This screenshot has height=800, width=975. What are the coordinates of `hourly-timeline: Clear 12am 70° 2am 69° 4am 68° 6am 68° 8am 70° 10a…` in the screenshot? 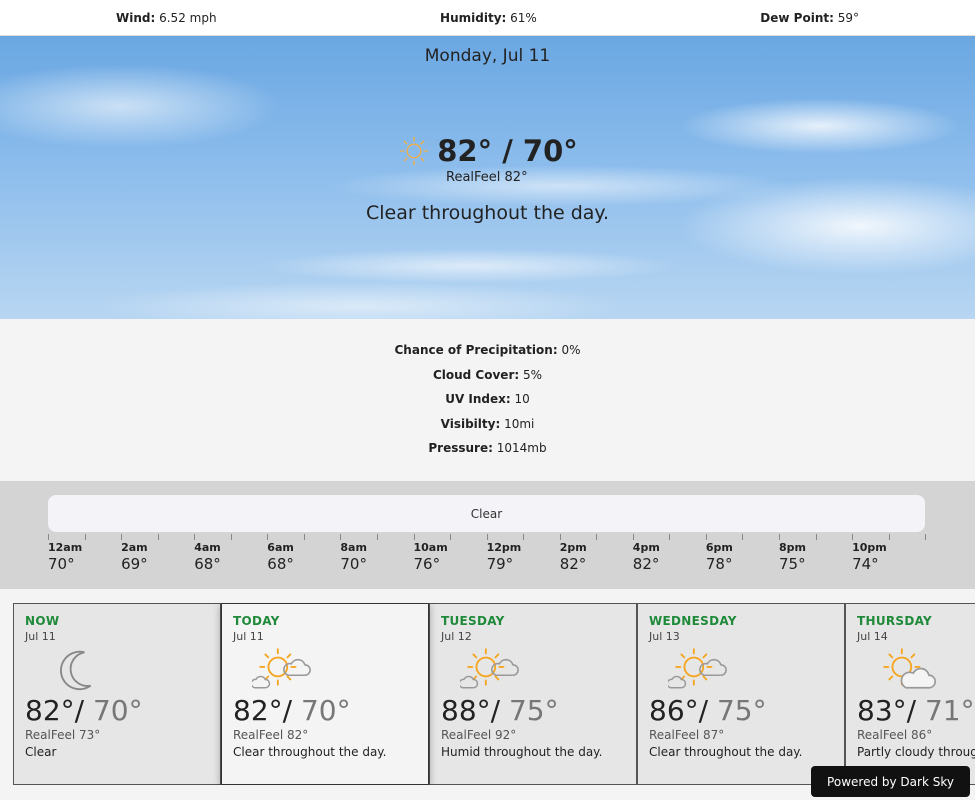 It's located at (487, 535).